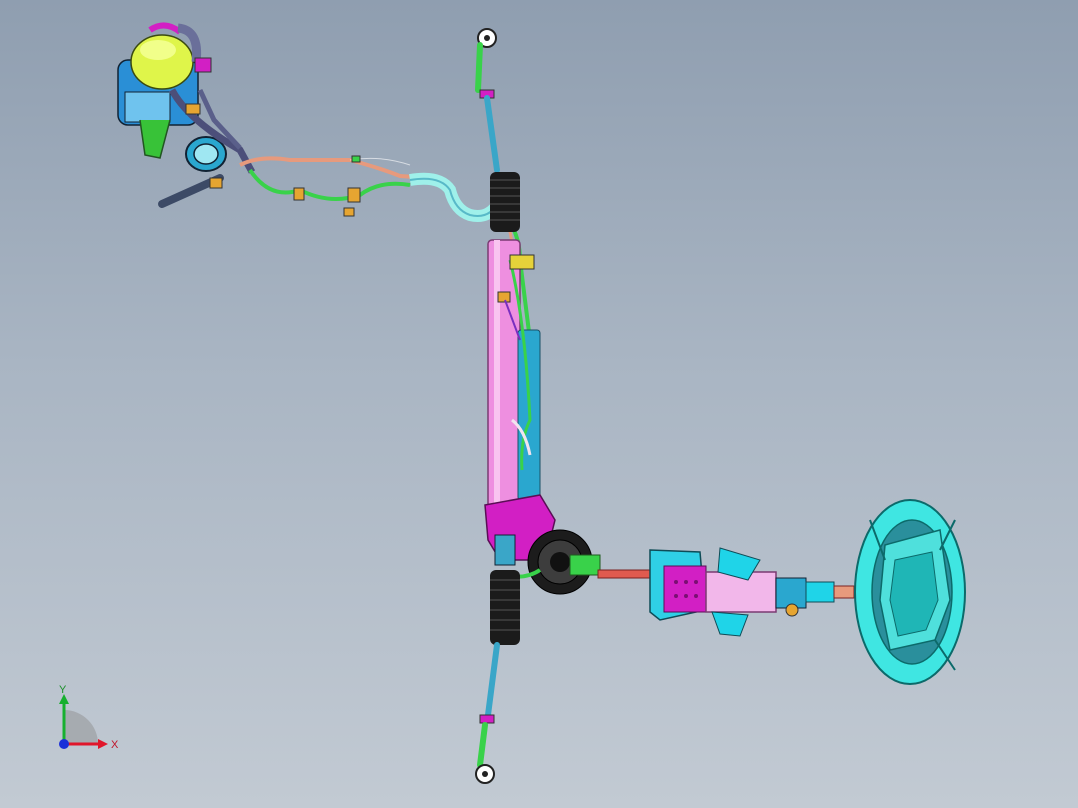 This screenshot has height=808, width=1078. What do you see at coordinates (115, 745) in the screenshot?
I see `x-axis-label: X` at bounding box center [115, 745].